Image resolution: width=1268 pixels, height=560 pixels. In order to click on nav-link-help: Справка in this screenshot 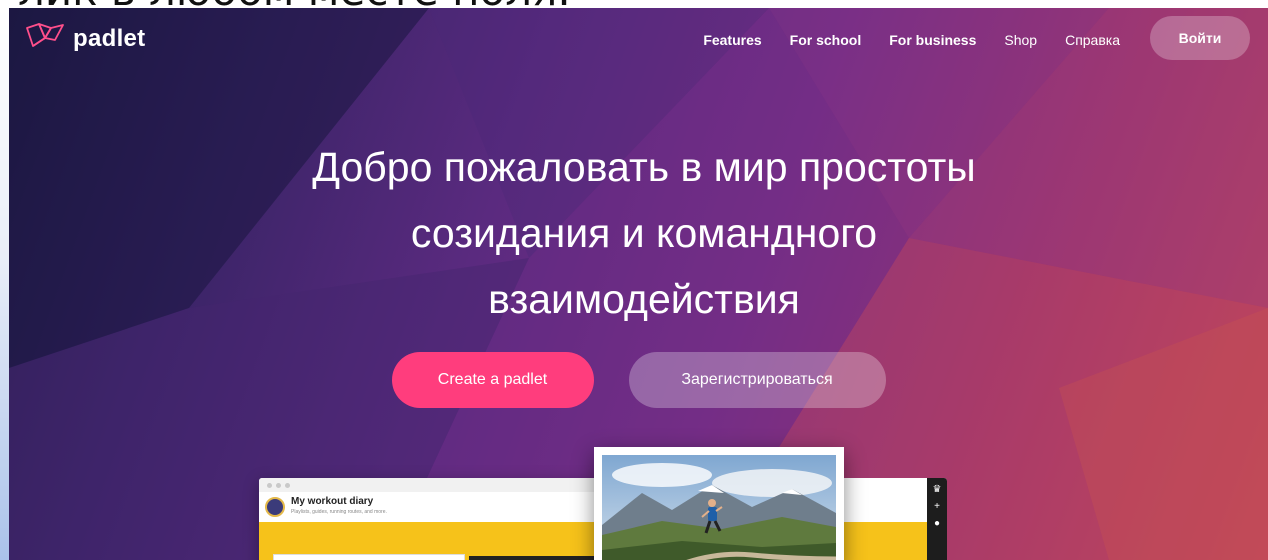, I will do `click(1092, 40)`.